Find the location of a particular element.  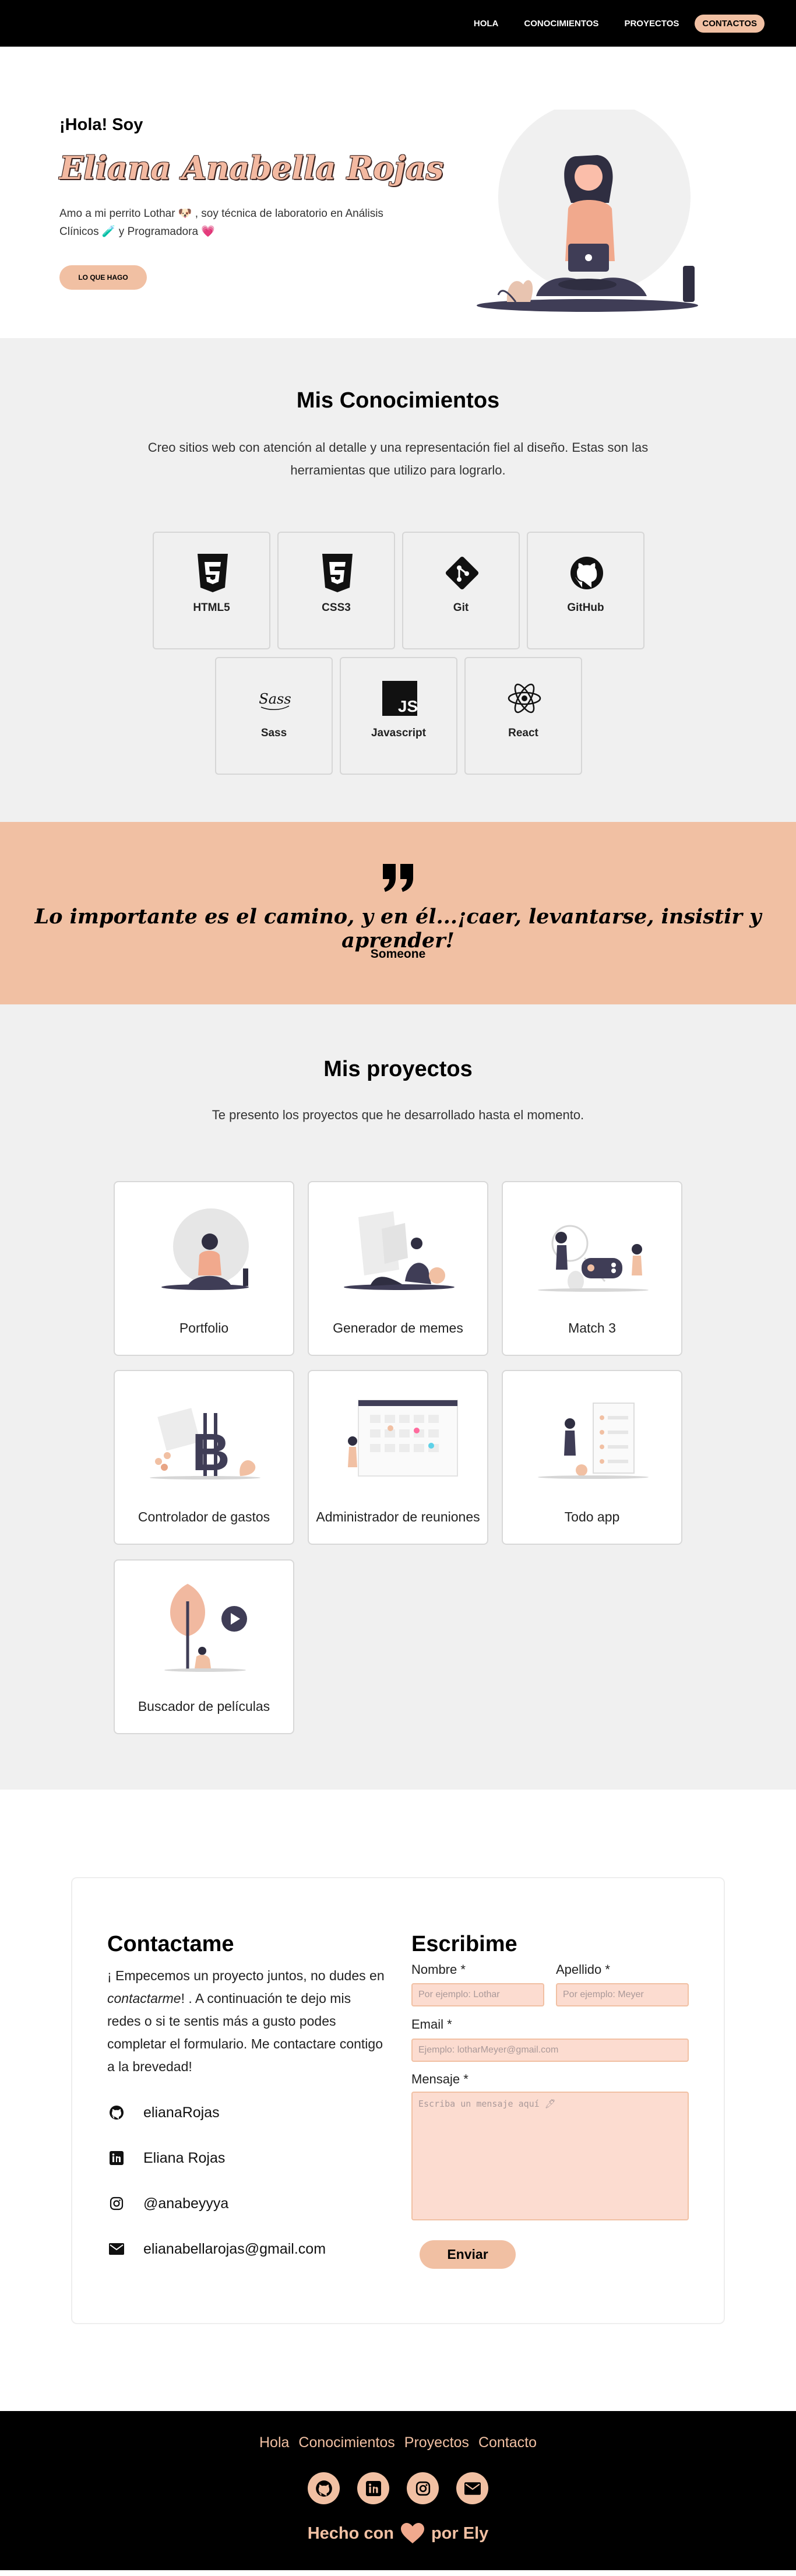

project-card-controlador-de-gastos: B Controlador de gastos is located at coordinates (204, 1457).